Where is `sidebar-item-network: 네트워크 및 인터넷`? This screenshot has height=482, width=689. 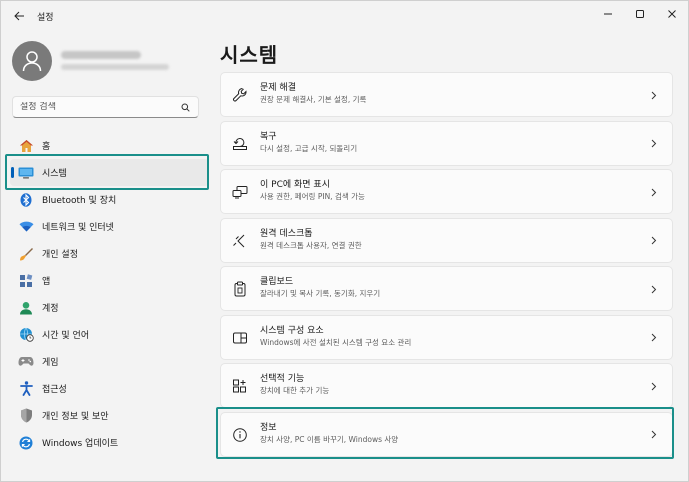
sidebar-item-network: 네트워크 및 인터넷 is located at coordinates (109, 226).